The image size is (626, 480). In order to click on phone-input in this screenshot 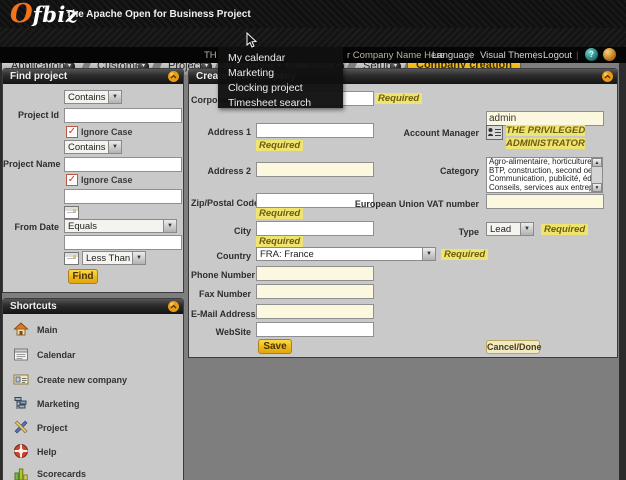, I will do `click(315, 273)`.